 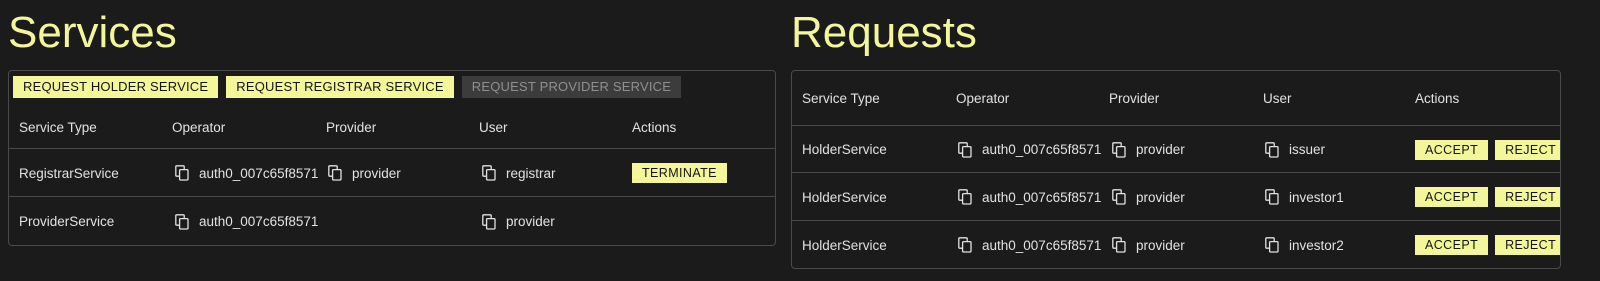 I want to click on user-value: investor2, so click(x=1316, y=245).